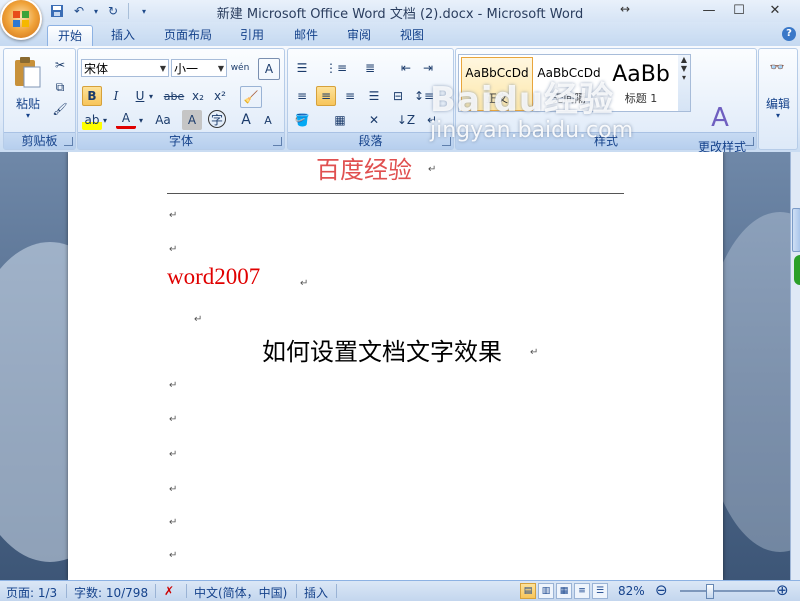  I want to click on character-border-icon: A, so click(269, 69).